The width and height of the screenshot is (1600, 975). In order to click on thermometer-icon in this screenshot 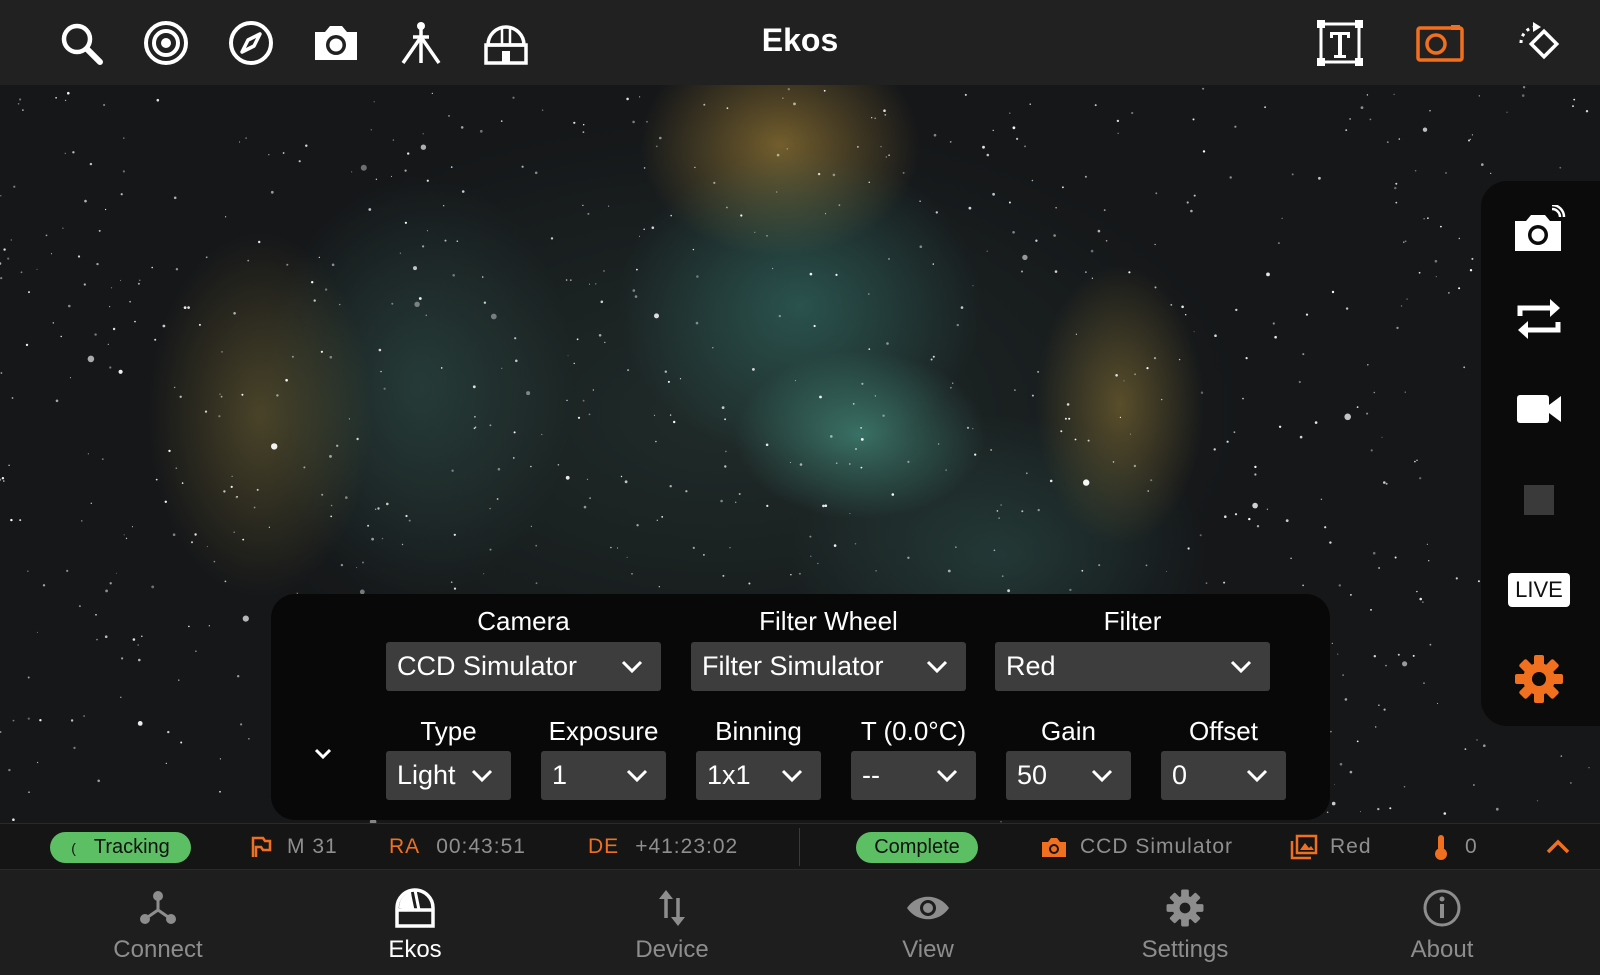, I will do `click(1441, 847)`.